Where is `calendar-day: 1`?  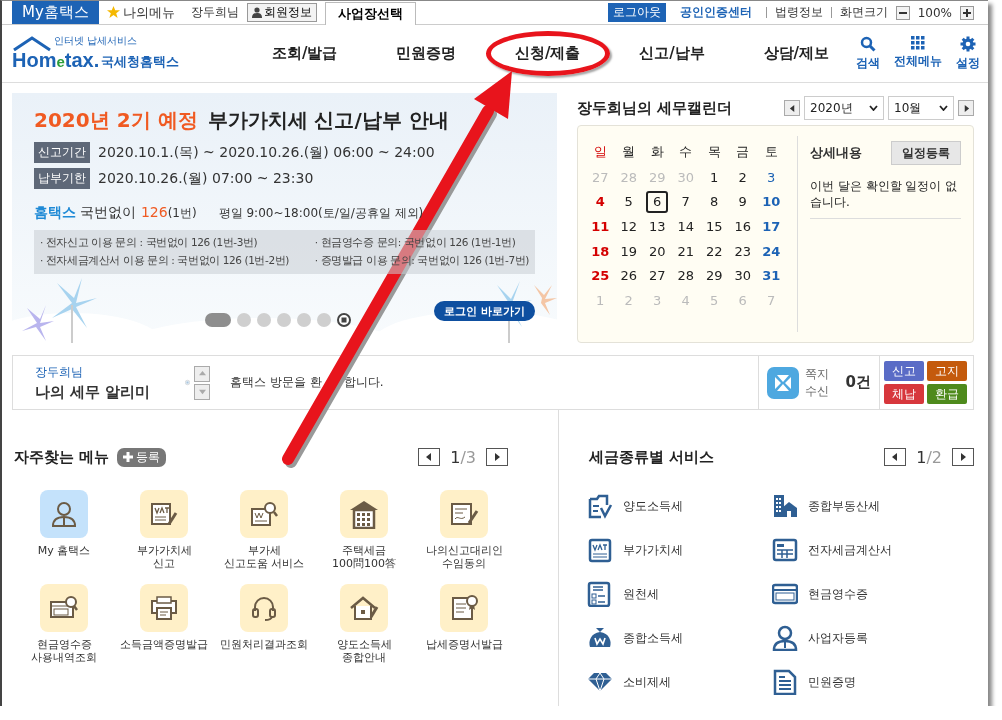
calendar-day: 1 is located at coordinates (714, 177).